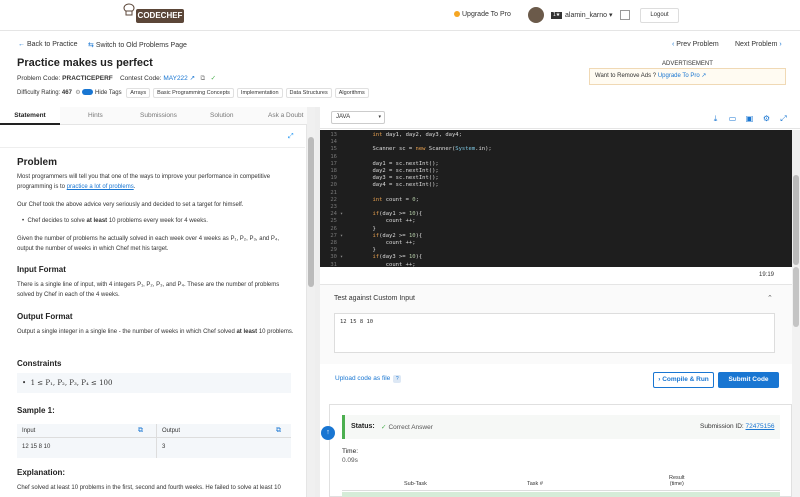 This screenshot has height=497, width=800. What do you see at coordinates (351, 93) in the screenshot?
I see `tag-algorithms: Algorithms` at bounding box center [351, 93].